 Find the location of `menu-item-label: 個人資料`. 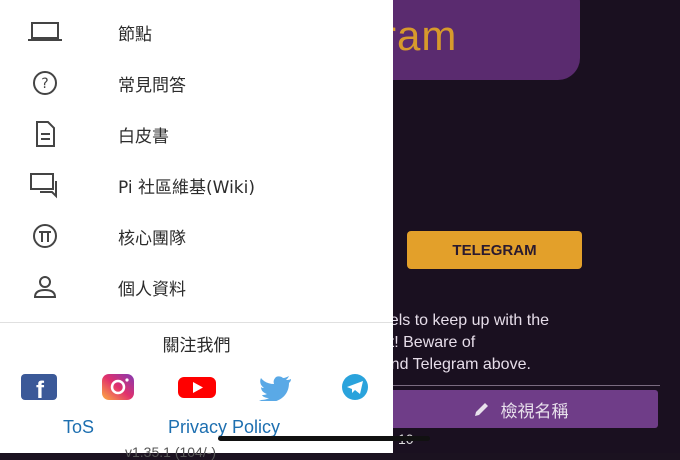

menu-item-label: 個人資料 is located at coordinates (152, 289).